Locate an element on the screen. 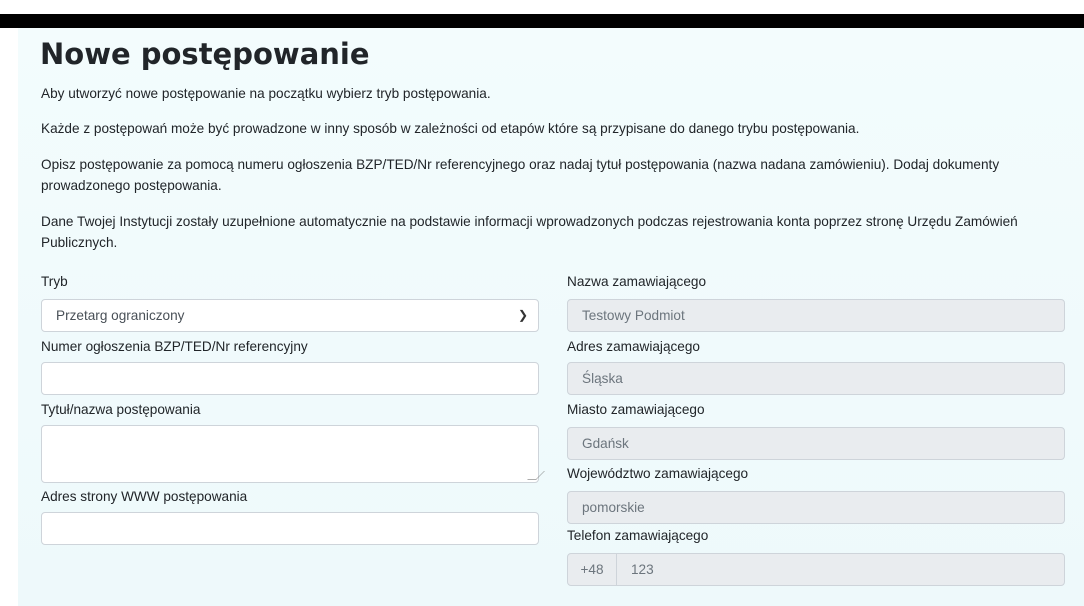 The width and height of the screenshot is (1084, 606). www-input is located at coordinates (290, 528).